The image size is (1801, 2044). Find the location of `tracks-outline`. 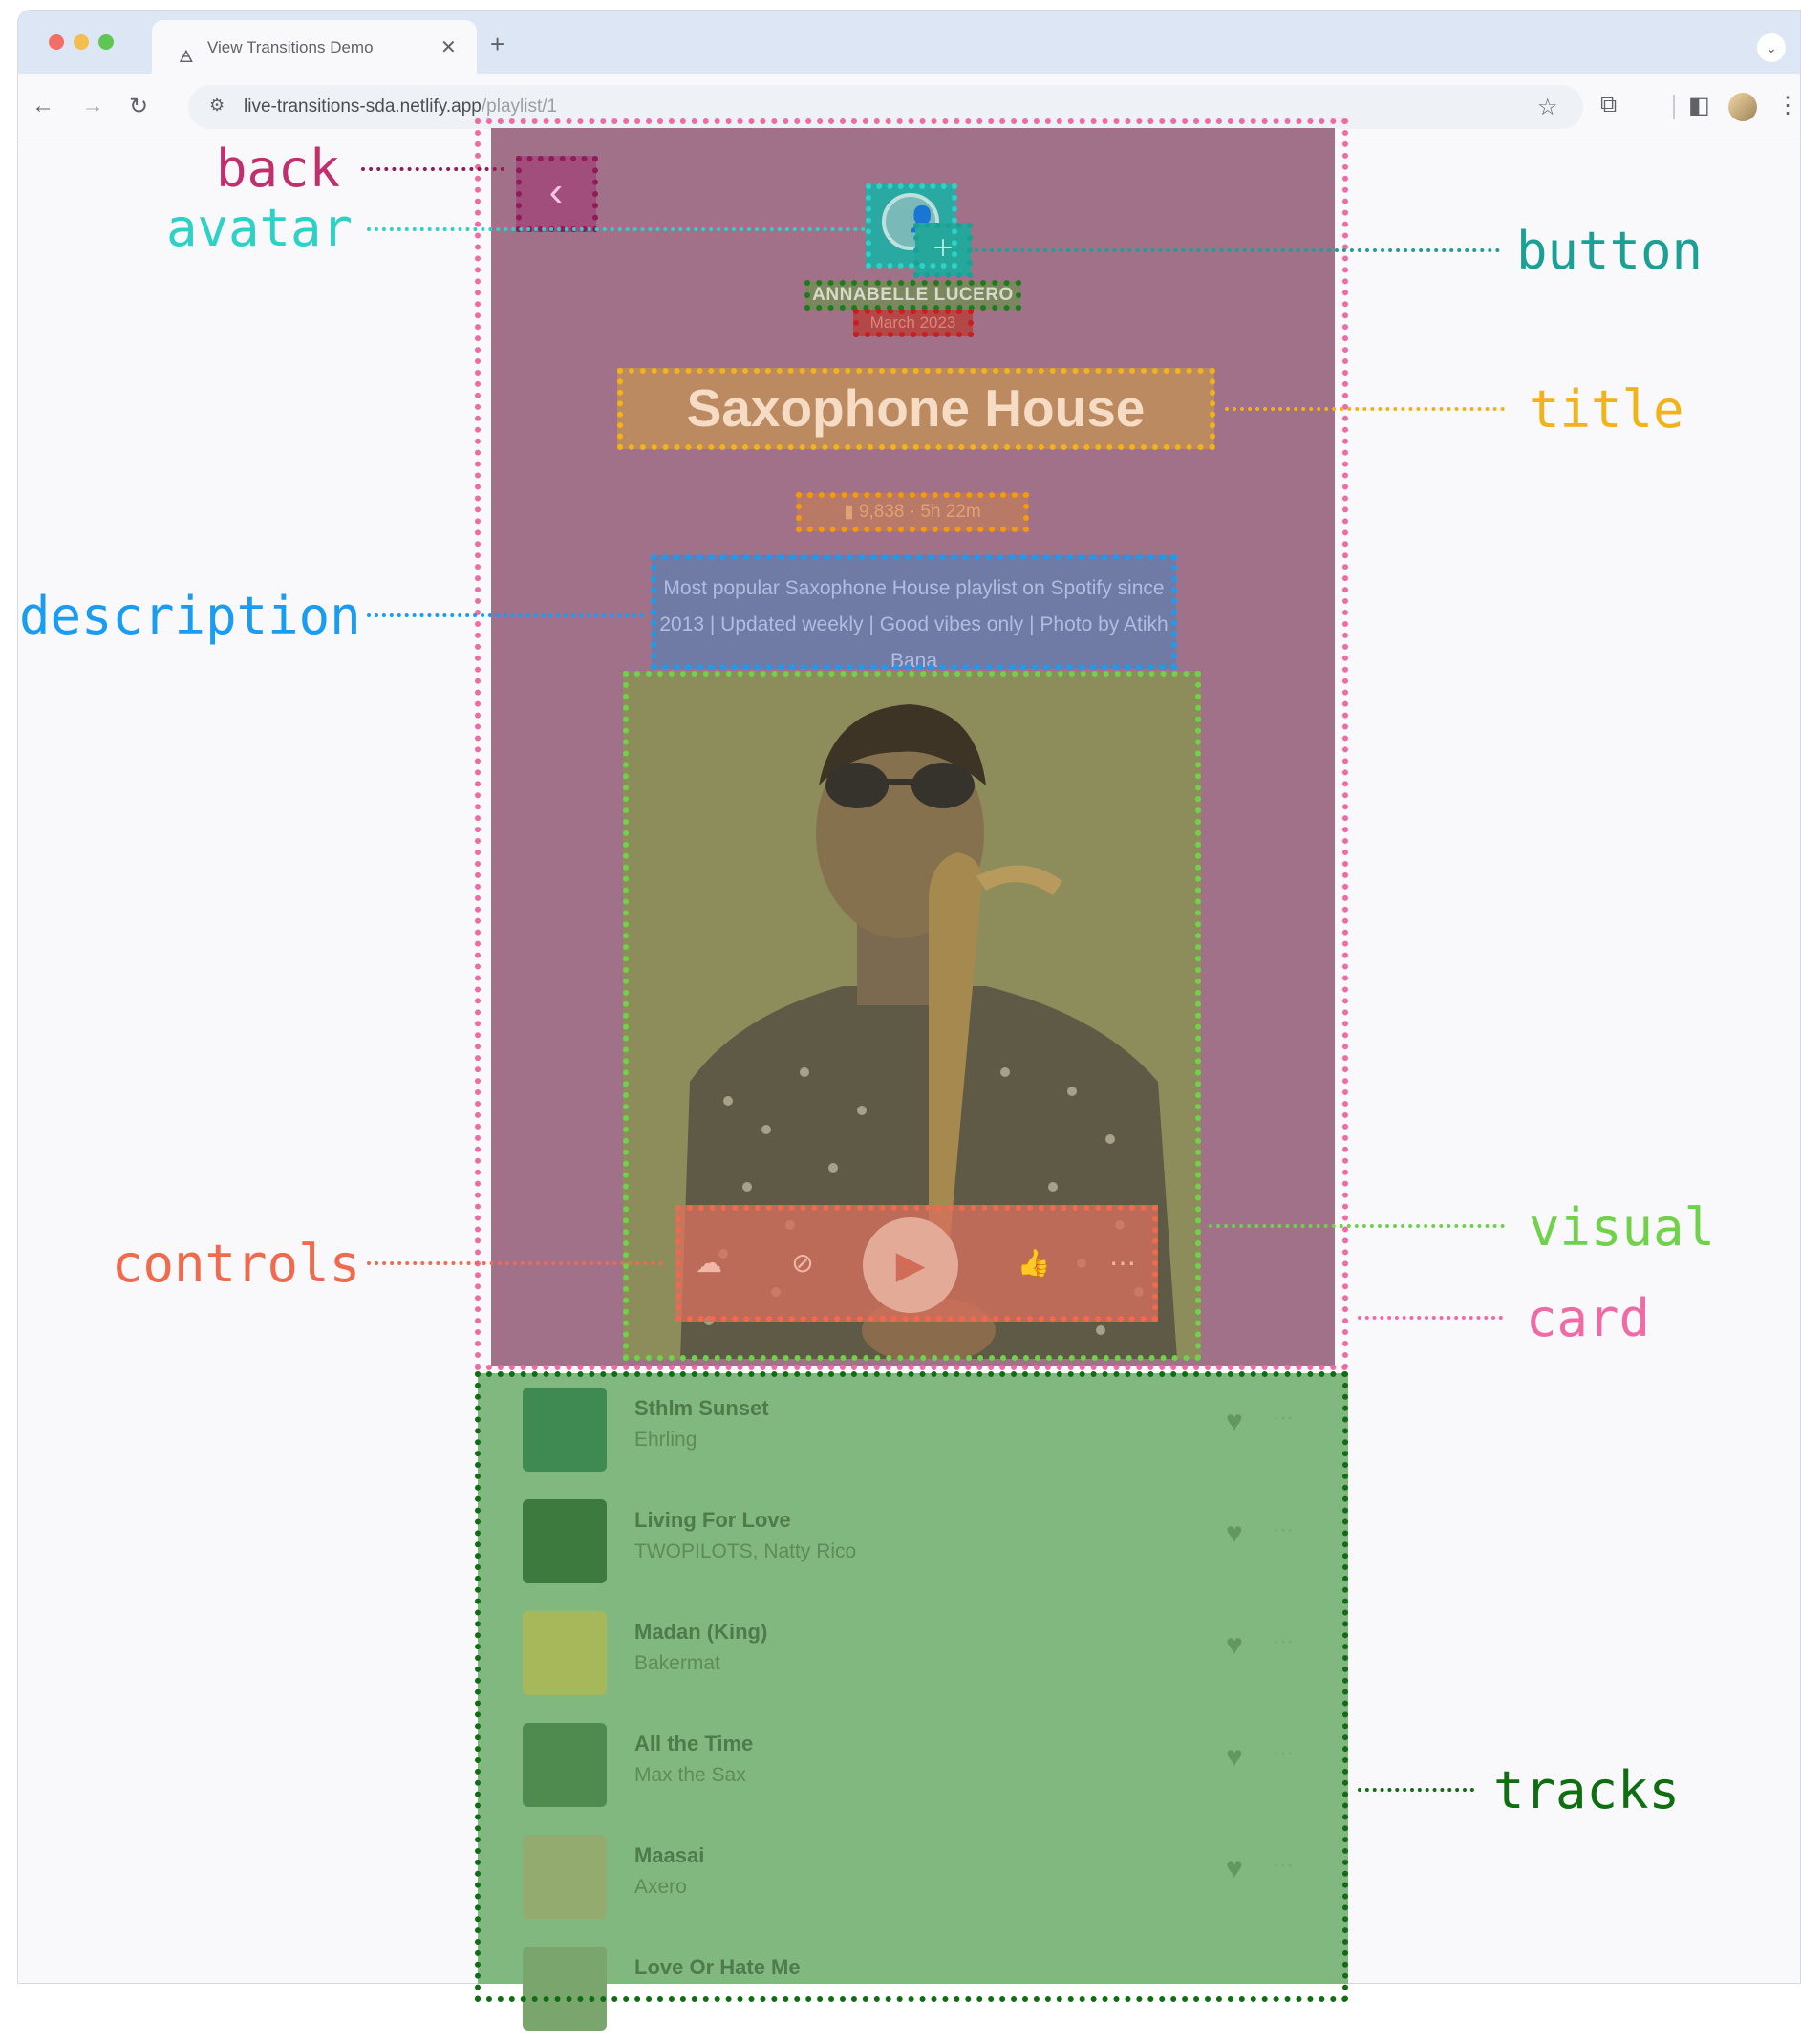

tracks-outline is located at coordinates (911, 1686).